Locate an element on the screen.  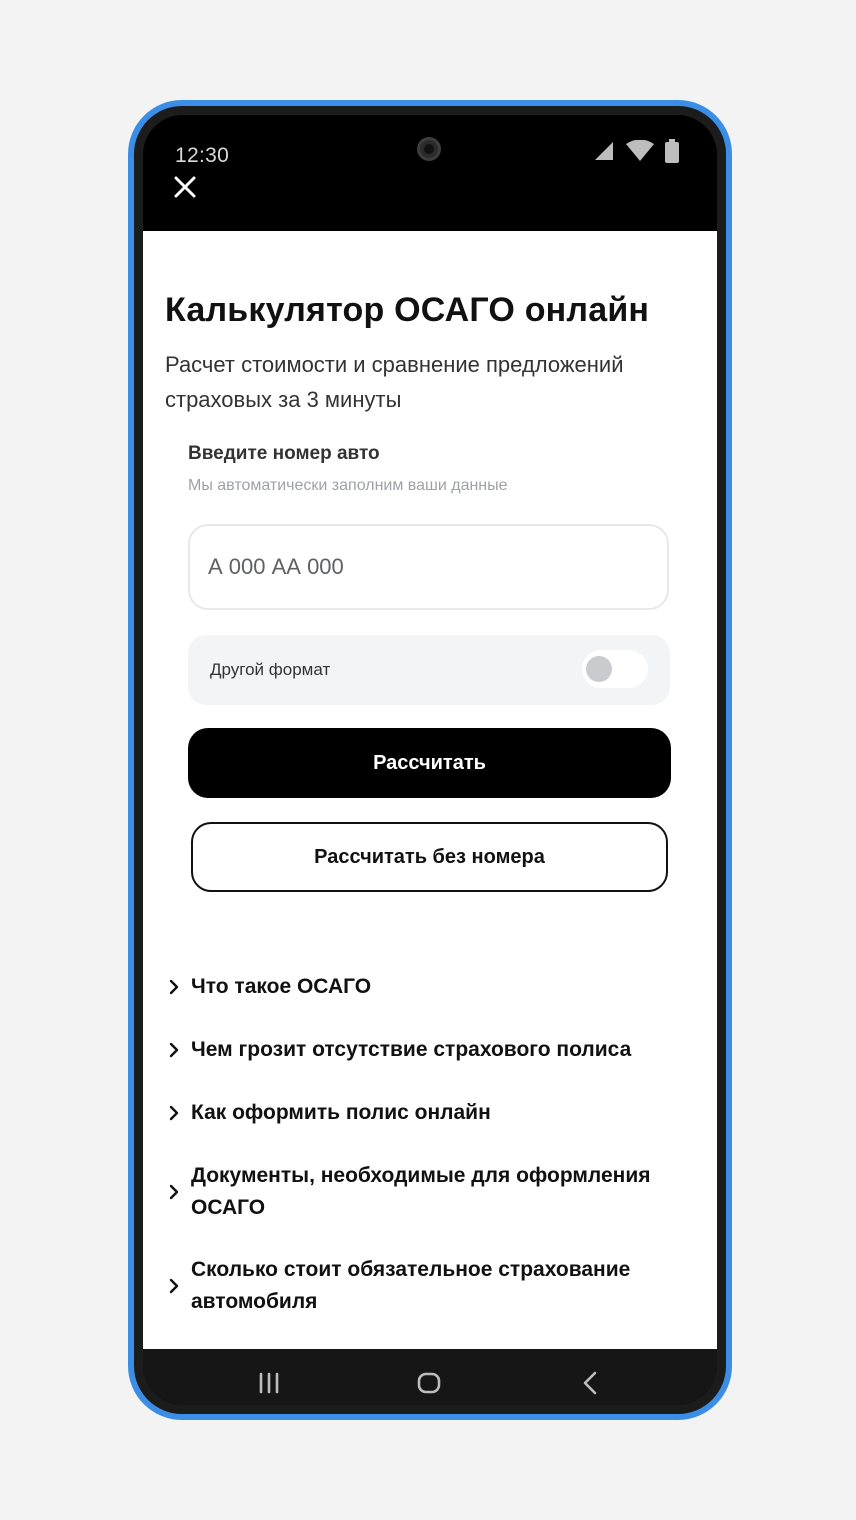
wifi-icon is located at coordinates (640, 150).